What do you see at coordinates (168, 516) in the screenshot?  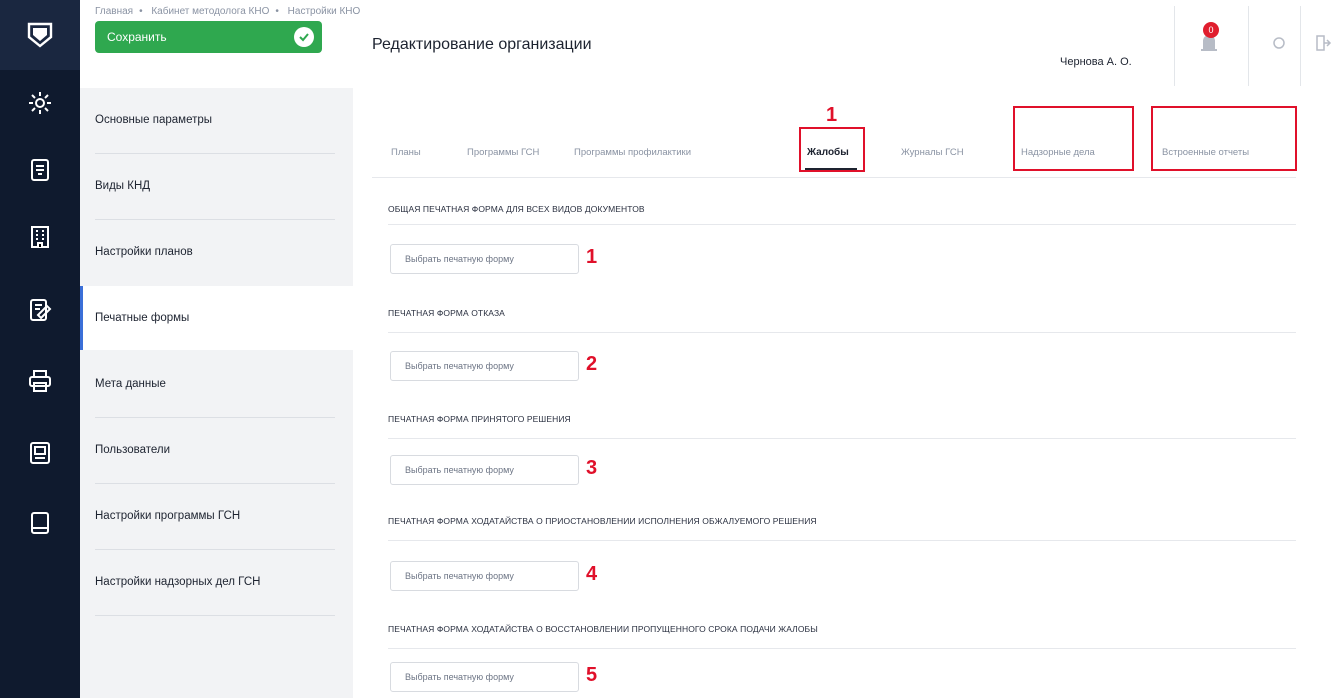 I see `menu-item-label: Настройки программы ГСН` at bounding box center [168, 516].